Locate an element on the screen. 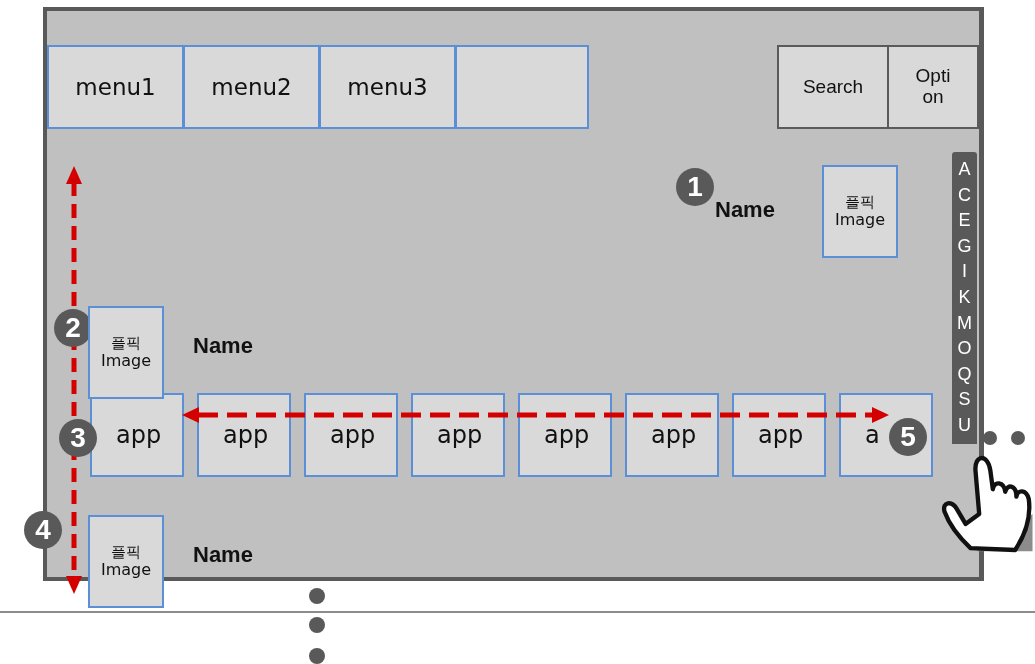  index-letter: Q is located at coordinates (964, 374).